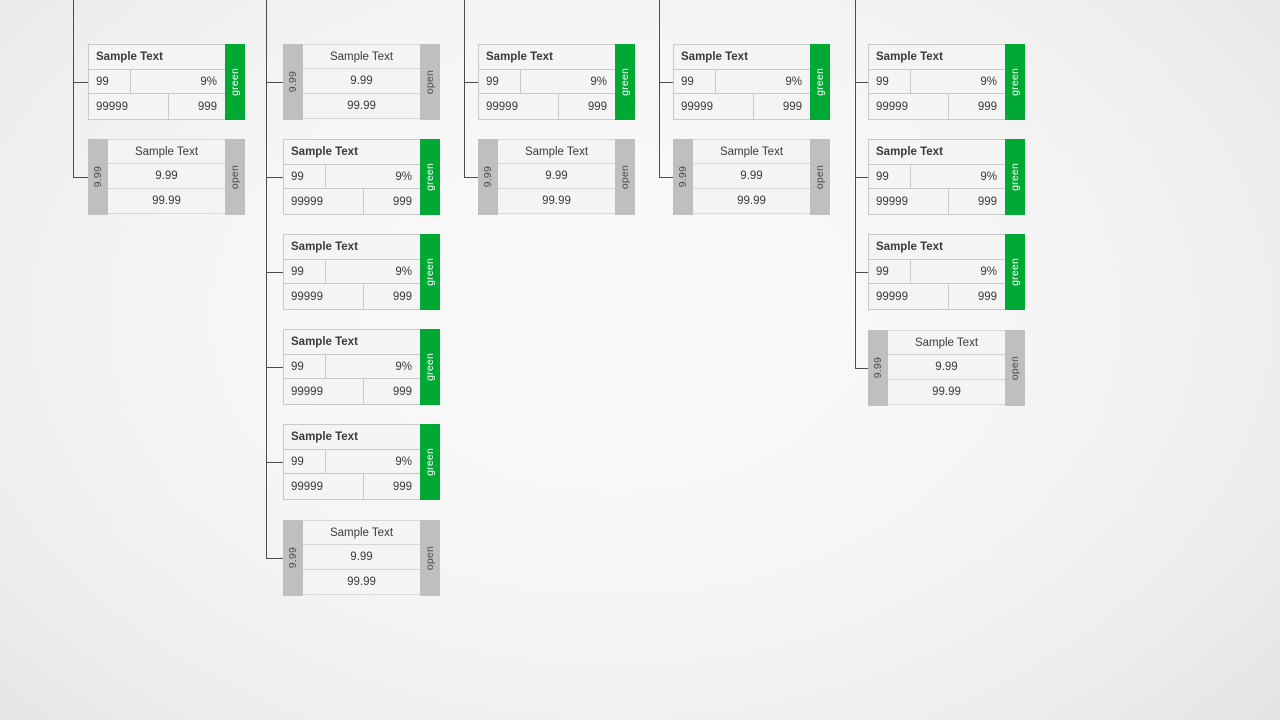 This screenshot has height=720, width=1280. I want to click on connector-branch-c2-n0, so click(274, 82).